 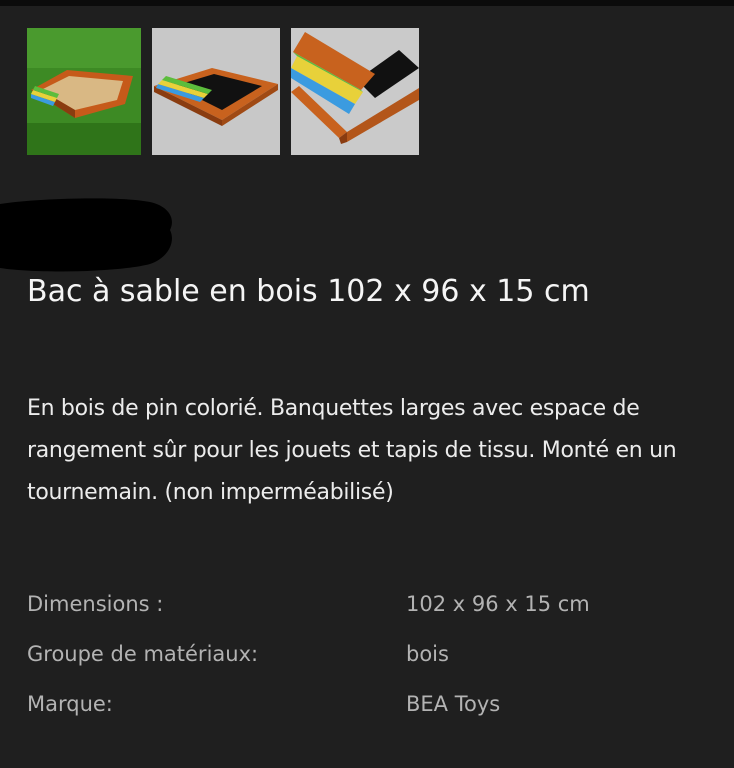 What do you see at coordinates (367, 3) in the screenshot?
I see `top-bar` at bounding box center [367, 3].